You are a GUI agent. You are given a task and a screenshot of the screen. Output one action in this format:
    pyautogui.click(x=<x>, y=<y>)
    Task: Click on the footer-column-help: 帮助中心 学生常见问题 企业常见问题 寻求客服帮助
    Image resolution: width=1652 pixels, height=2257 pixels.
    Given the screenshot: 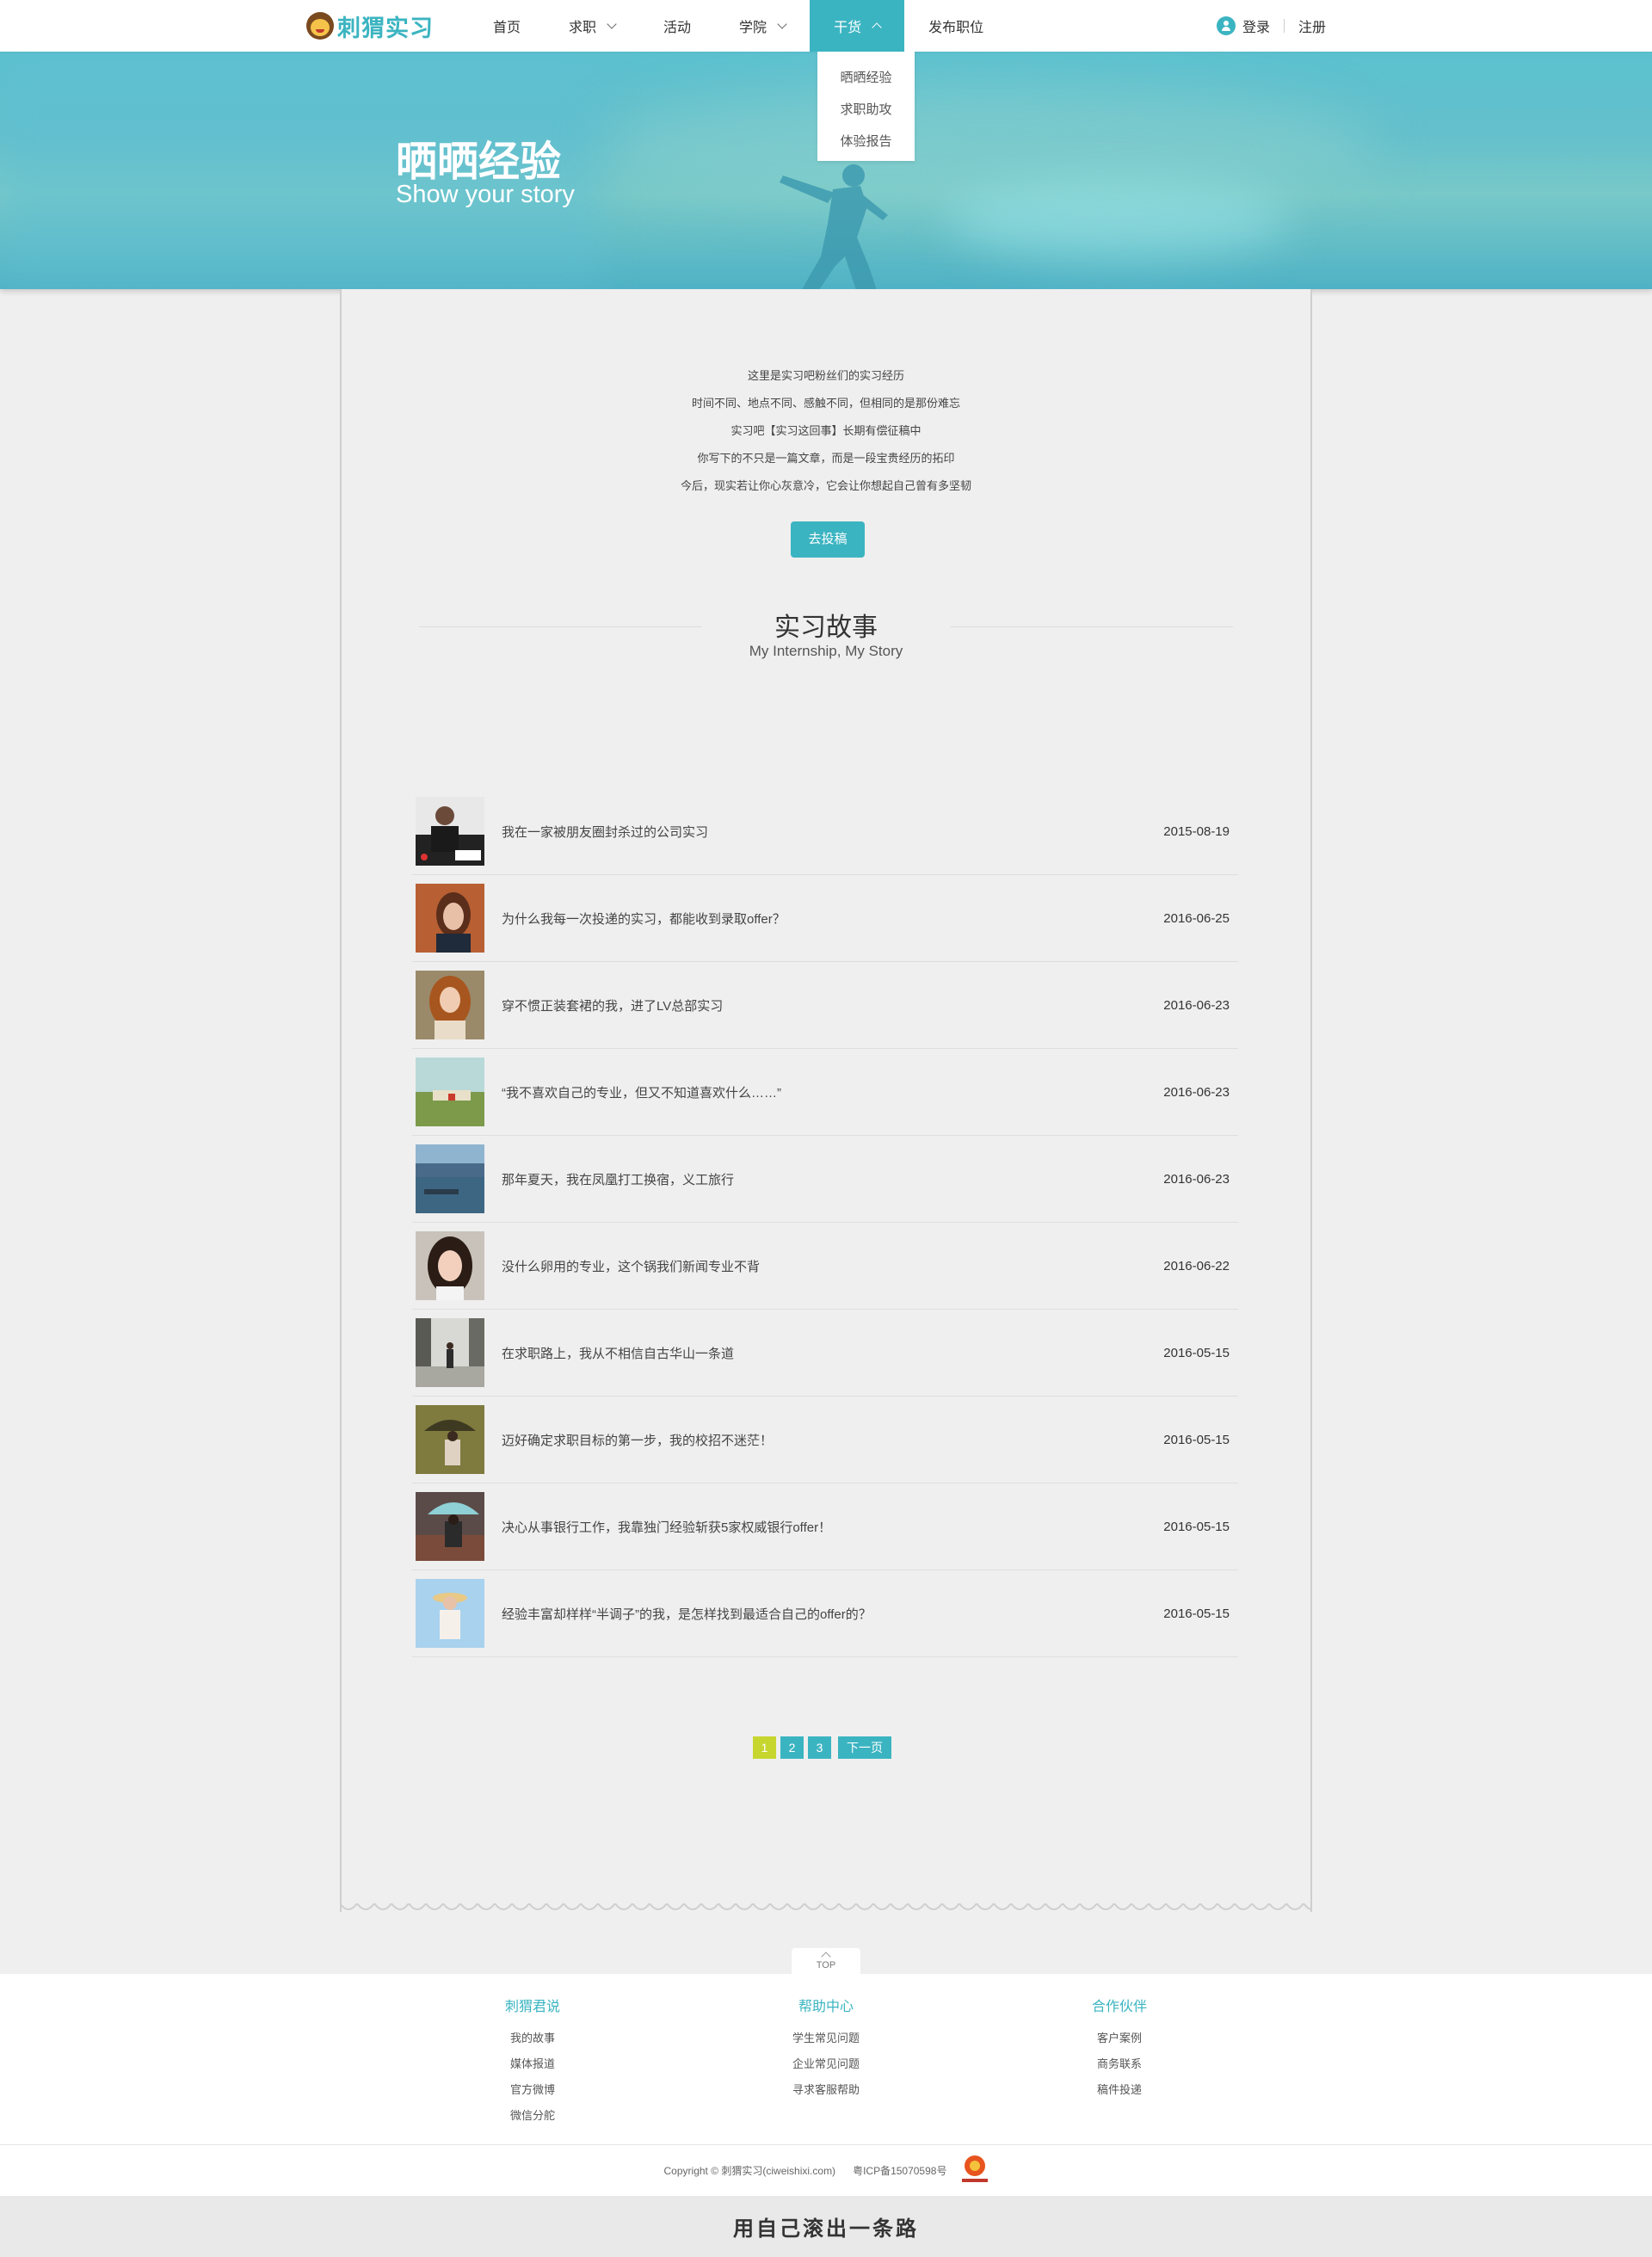 What is the action you would take?
    pyautogui.click(x=826, y=2049)
    